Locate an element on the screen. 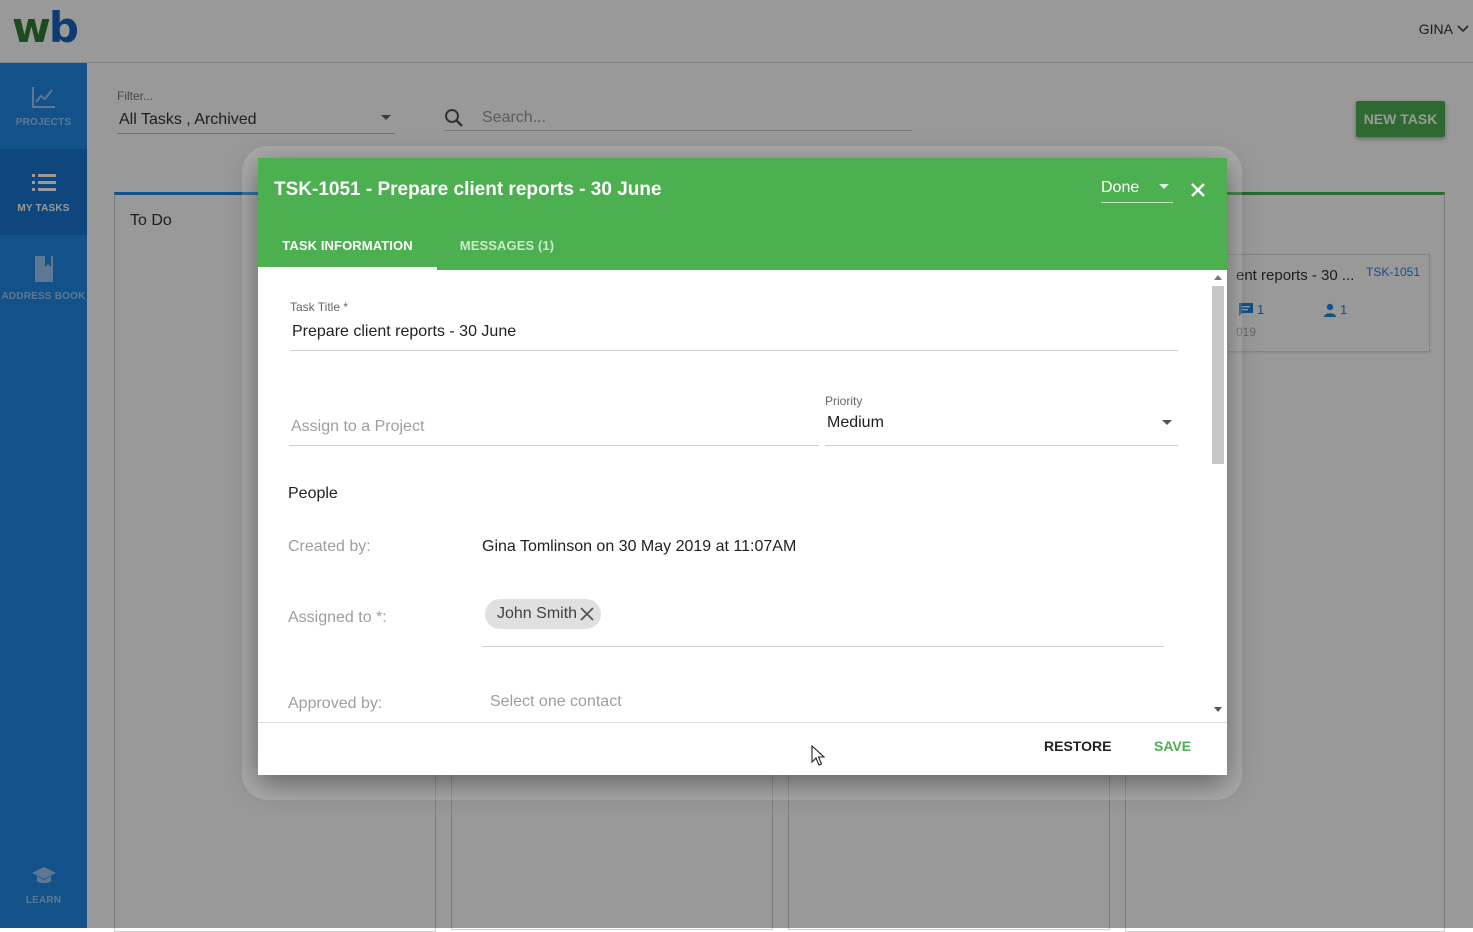 This screenshot has width=1473, height=932. close-button is located at coordinates (1198, 190).